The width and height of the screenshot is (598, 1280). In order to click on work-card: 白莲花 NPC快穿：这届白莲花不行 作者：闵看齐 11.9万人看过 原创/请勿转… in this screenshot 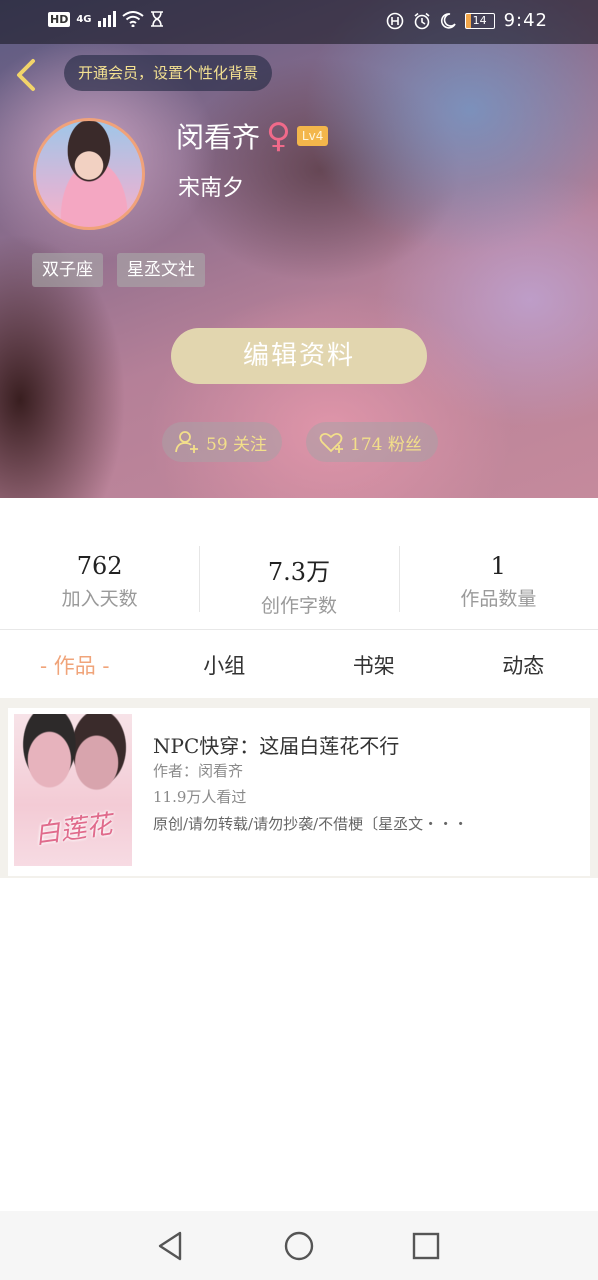, I will do `click(299, 792)`.